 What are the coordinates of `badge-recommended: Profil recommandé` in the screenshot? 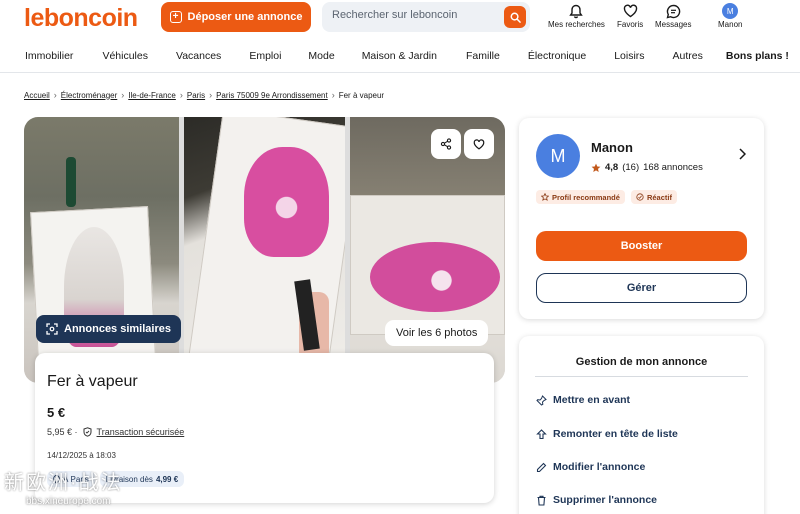 It's located at (580, 197).